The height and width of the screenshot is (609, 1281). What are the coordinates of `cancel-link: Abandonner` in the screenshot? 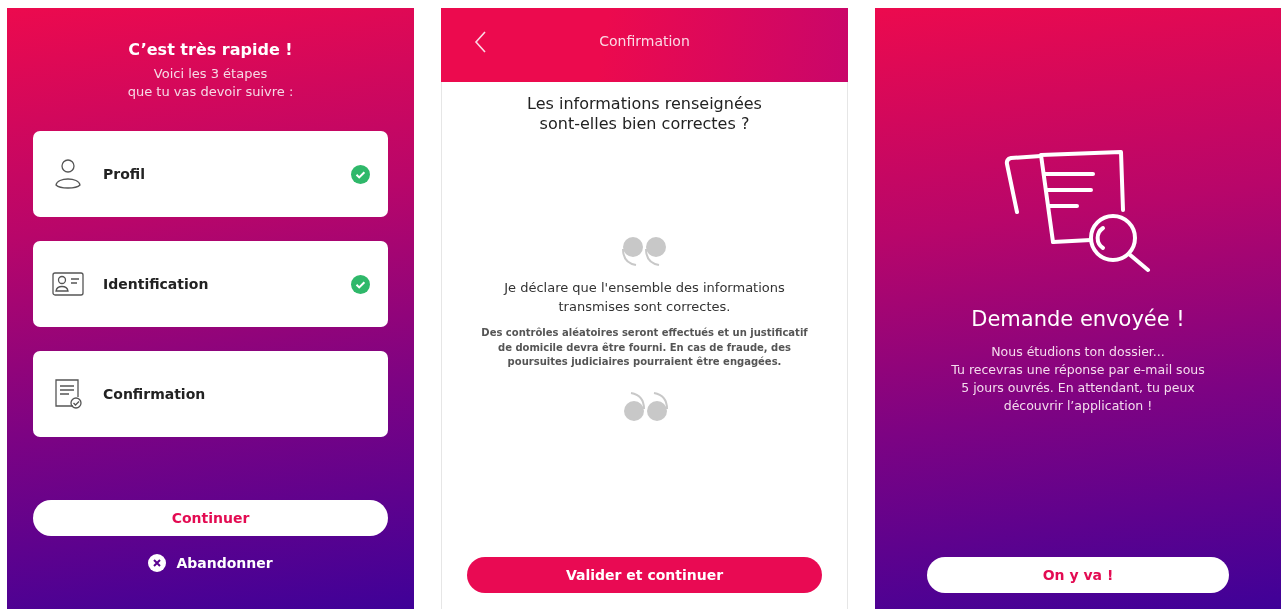 It's located at (210, 563).